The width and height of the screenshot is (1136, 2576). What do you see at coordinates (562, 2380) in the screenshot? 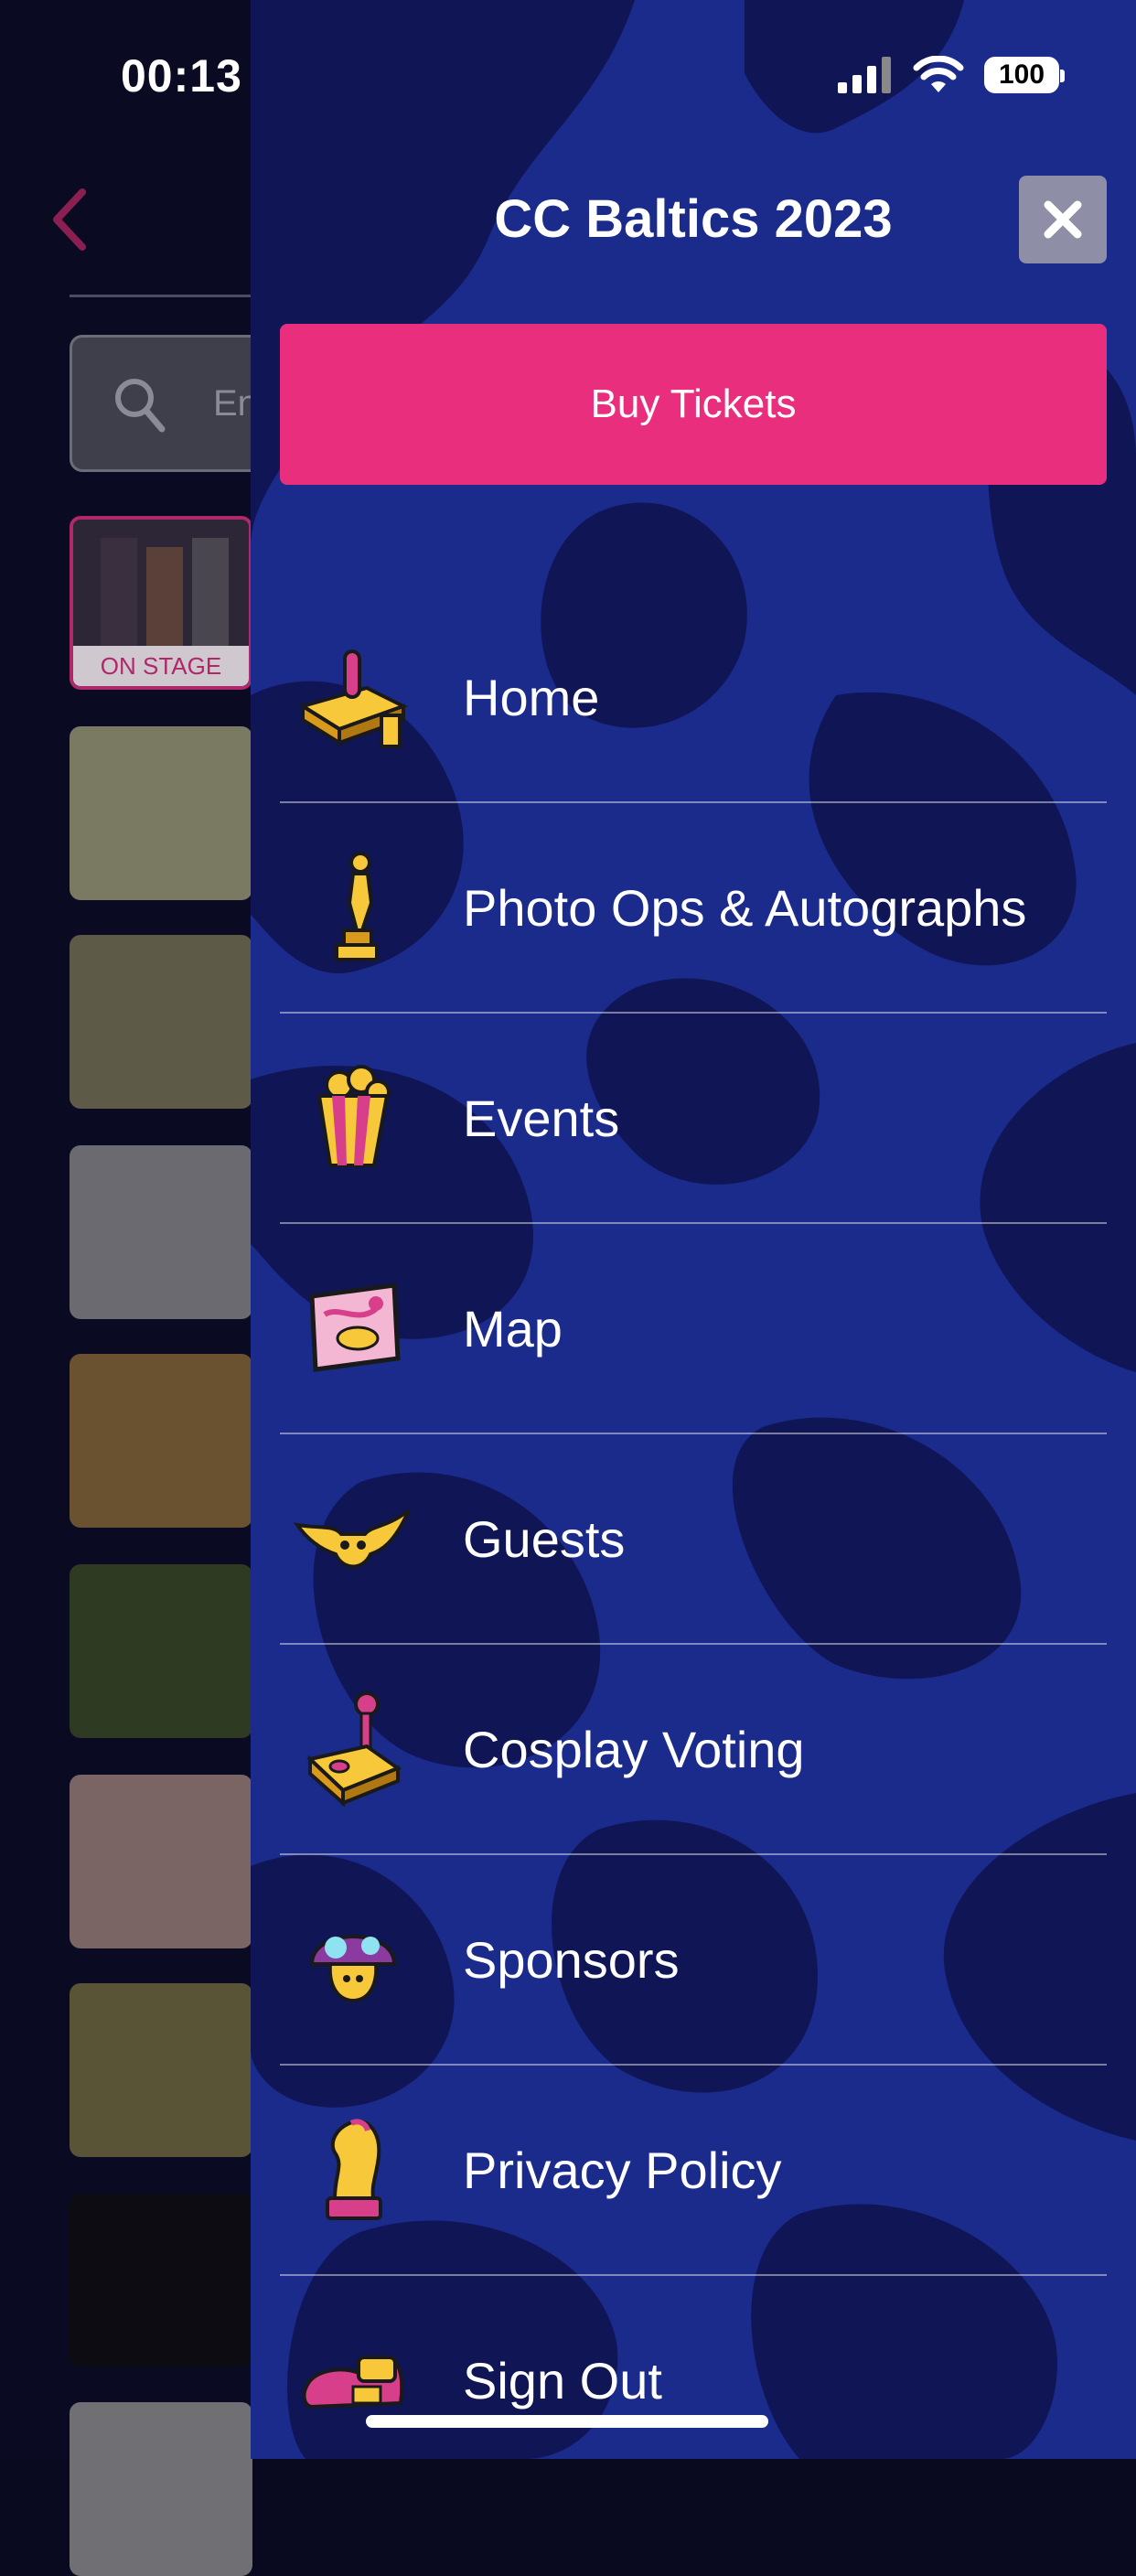
I see `menu-item-label: Sign Out` at bounding box center [562, 2380].